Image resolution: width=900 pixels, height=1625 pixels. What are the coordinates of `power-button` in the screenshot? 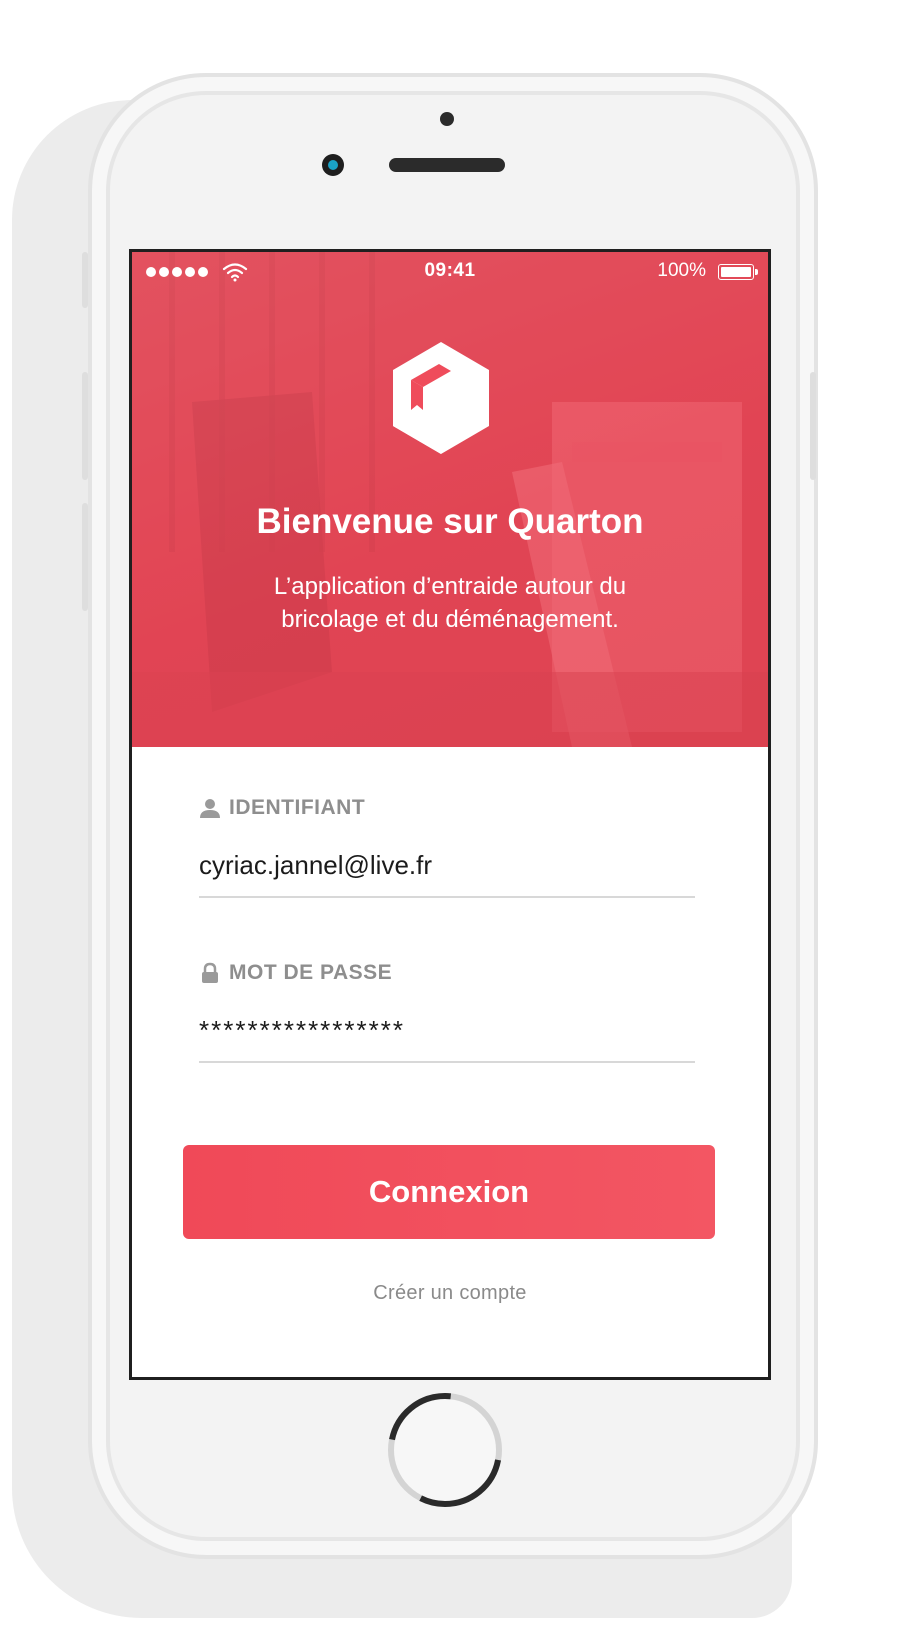 It's located at (813, 426).